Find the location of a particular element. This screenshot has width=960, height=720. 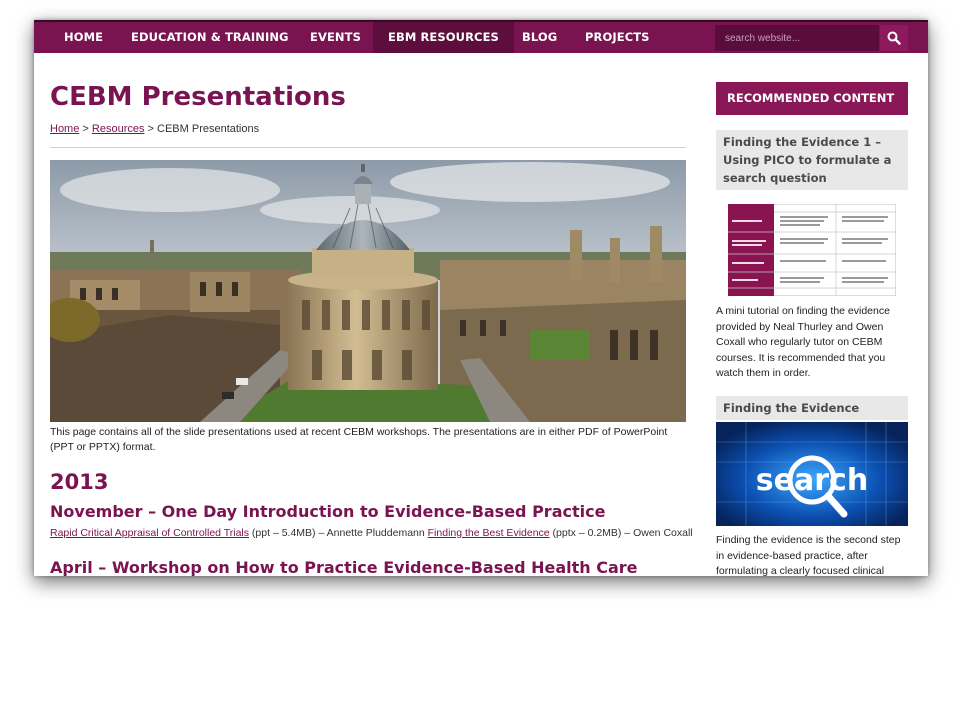

search-button is located at coordinates (894, 38).